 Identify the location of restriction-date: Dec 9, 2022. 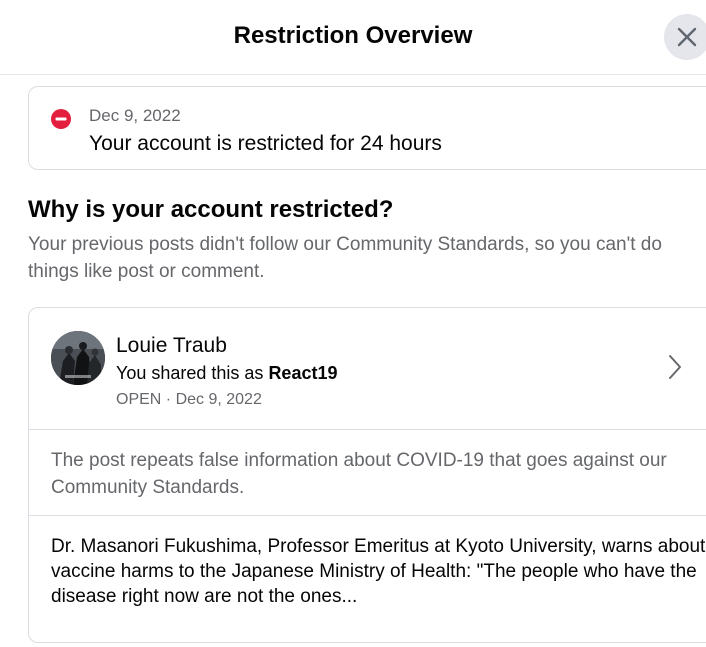
(135, 115).